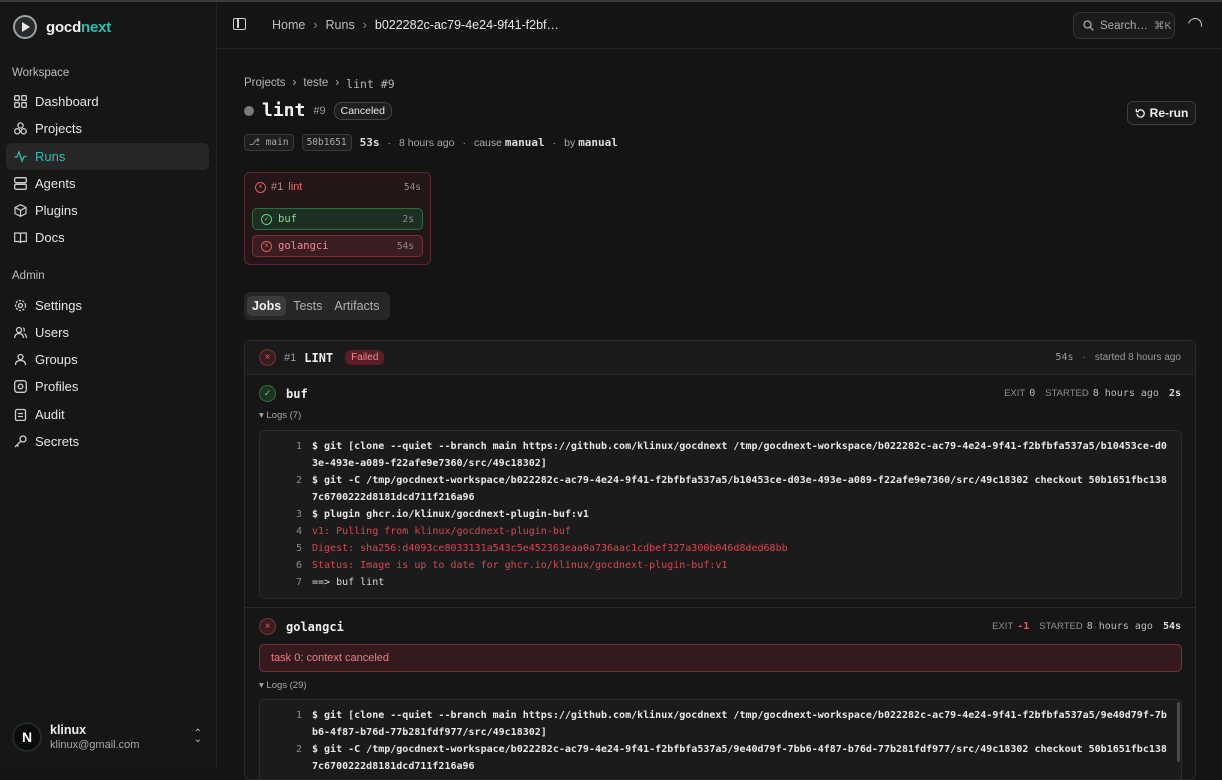  Describe the element at coordinates (68, 730) in the screenshot. I see `user-name: klinux` at that location.